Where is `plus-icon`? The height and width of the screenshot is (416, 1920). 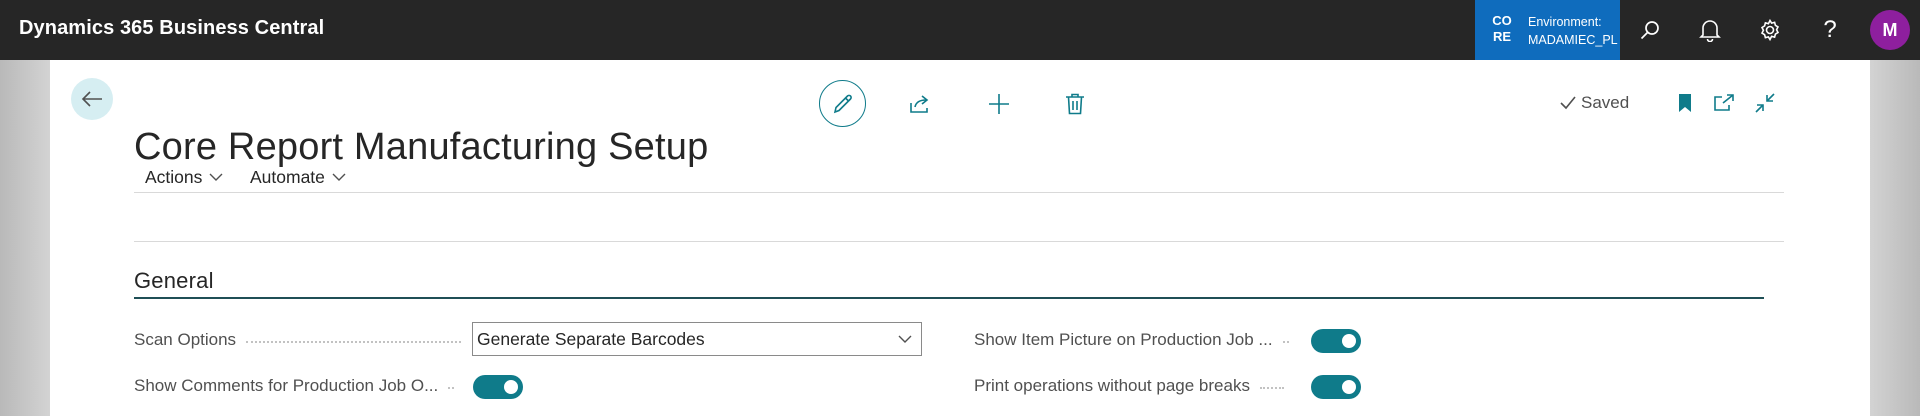 plus-icon is located at coordinates (999, 104).